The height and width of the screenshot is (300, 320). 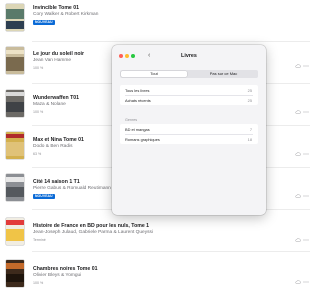 What do you see at coordinates (189, 100) in the screenshot?
I see `collection-row-recent: Achats récents 25` at bounding box center [189, 100].